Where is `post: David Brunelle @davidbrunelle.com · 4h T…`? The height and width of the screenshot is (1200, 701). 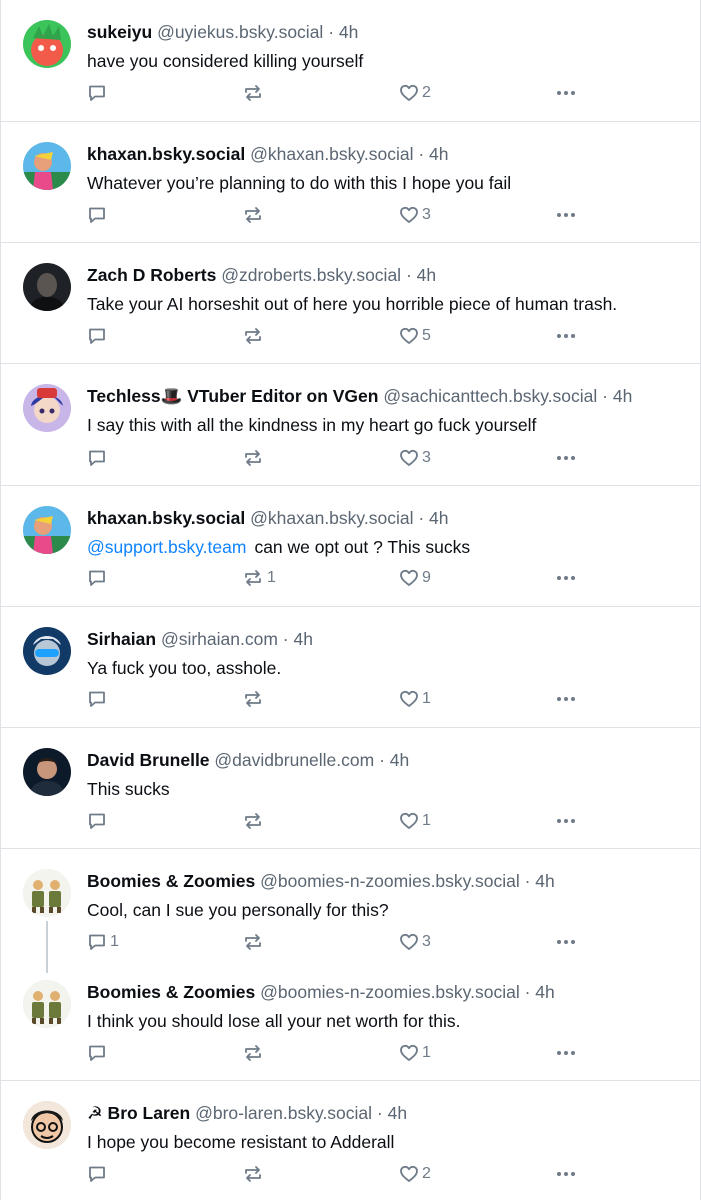
post: David Brunelle @davidbrunelle.com · 4h T… is located at coordinates (350, 788).